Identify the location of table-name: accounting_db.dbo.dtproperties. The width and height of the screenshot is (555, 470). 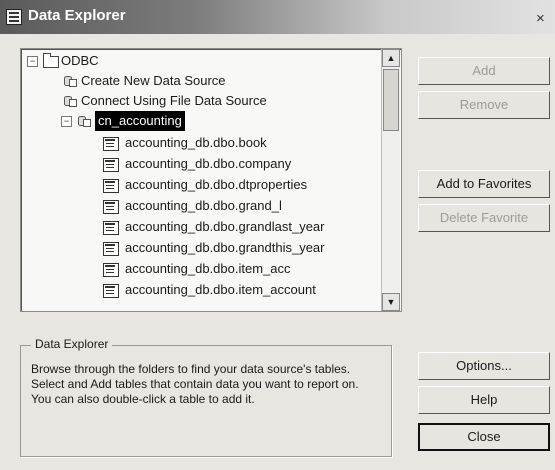
(216, 184).